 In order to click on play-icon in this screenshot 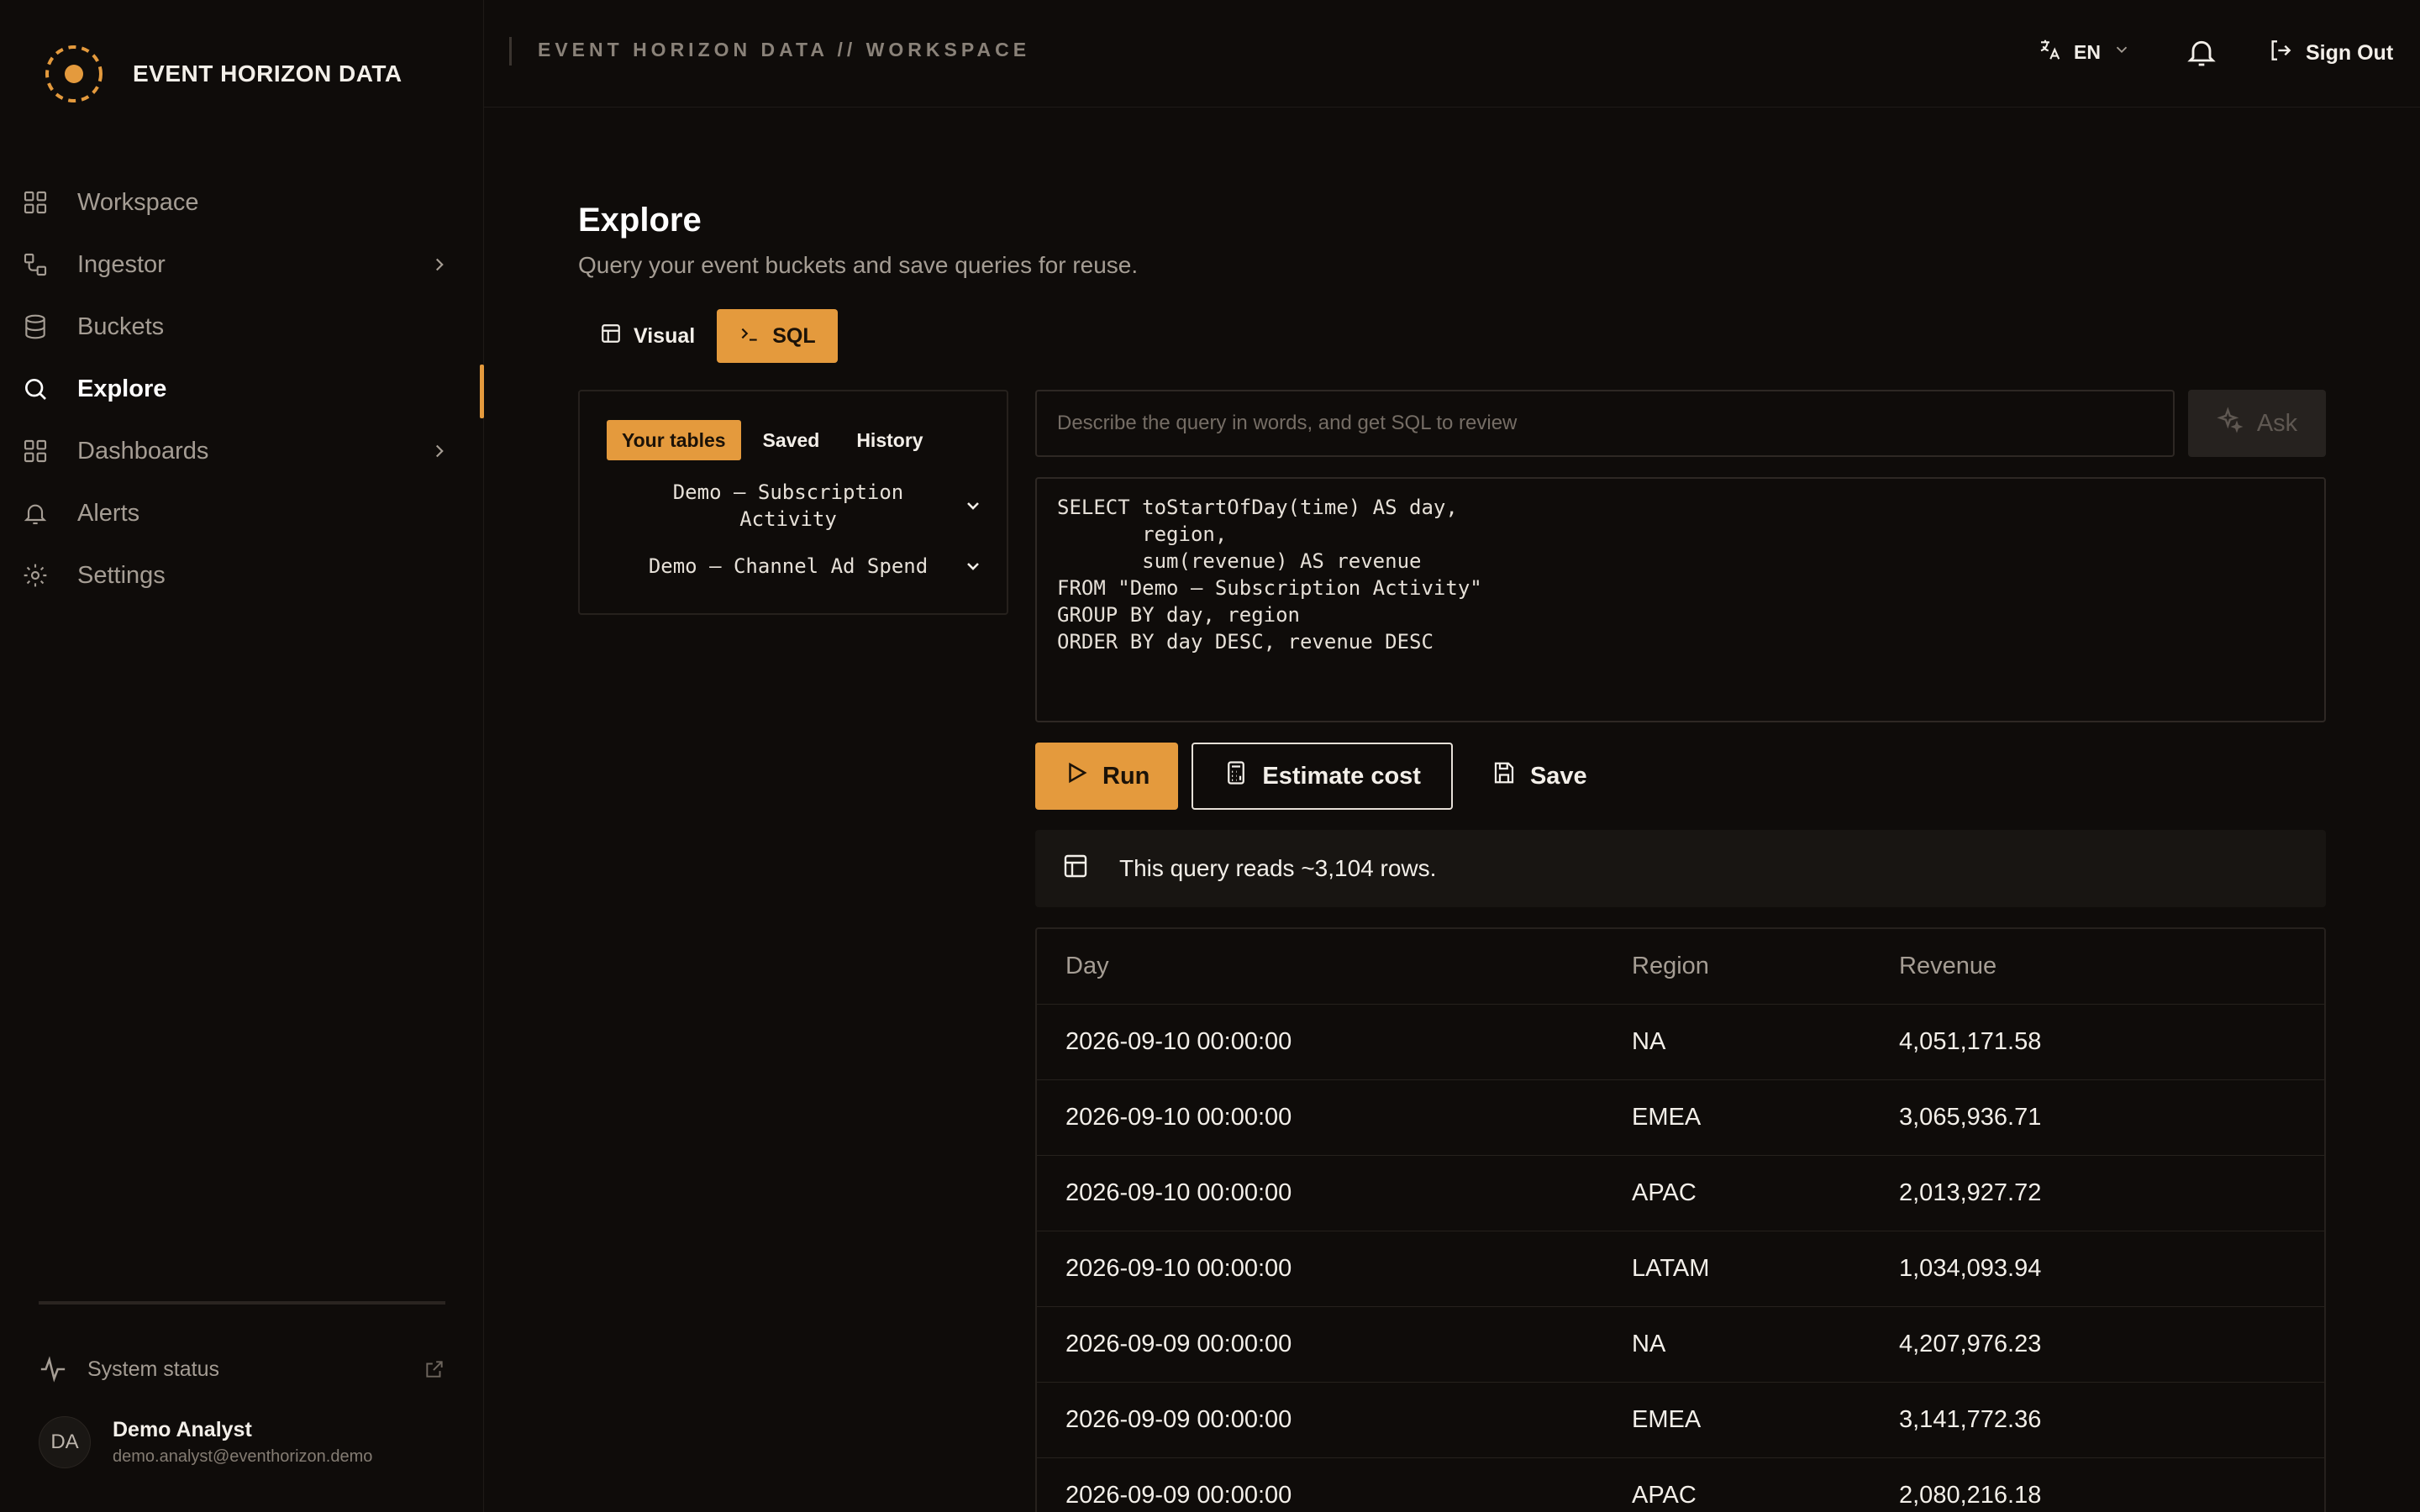, I will do `click(1076, 776)`.